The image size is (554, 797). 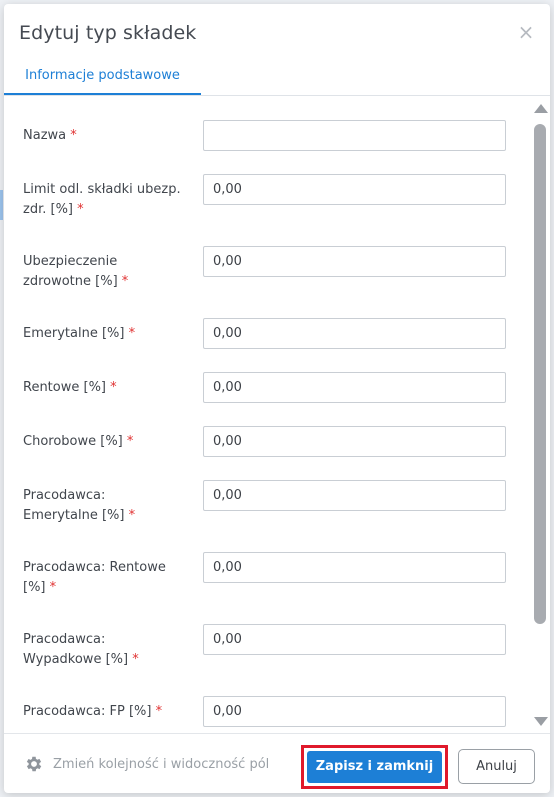 What do you see at coordinates (93, 711) in the screenshot?
I see `field-label: Pracodawca: FP [%] *` at bounding box center [93, 711].